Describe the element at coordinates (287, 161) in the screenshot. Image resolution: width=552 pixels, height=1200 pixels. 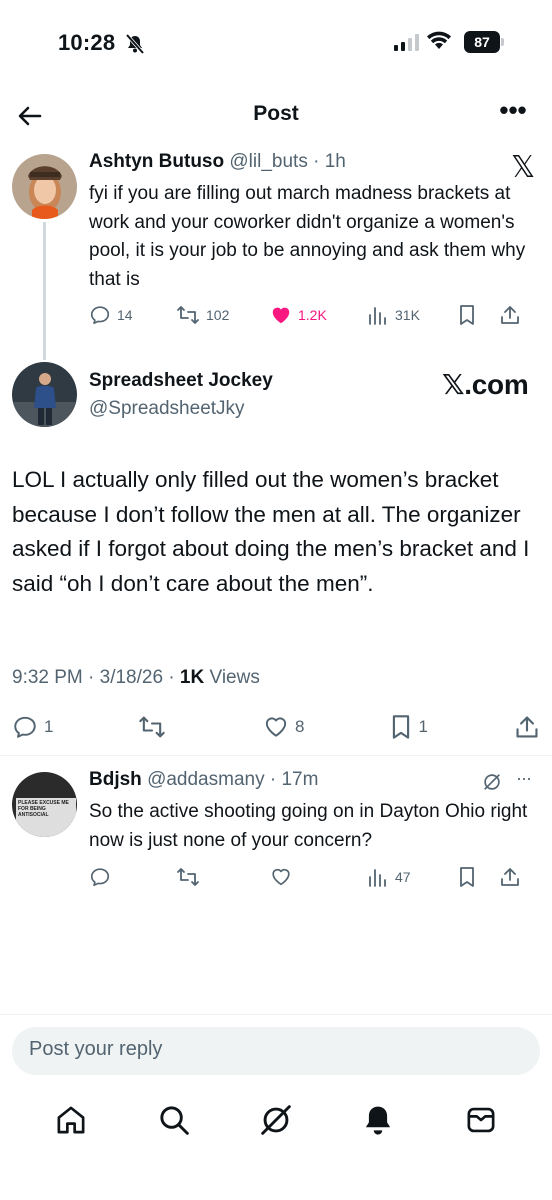
I see `author-handle-time: @lil_buts · 1h` at that location.